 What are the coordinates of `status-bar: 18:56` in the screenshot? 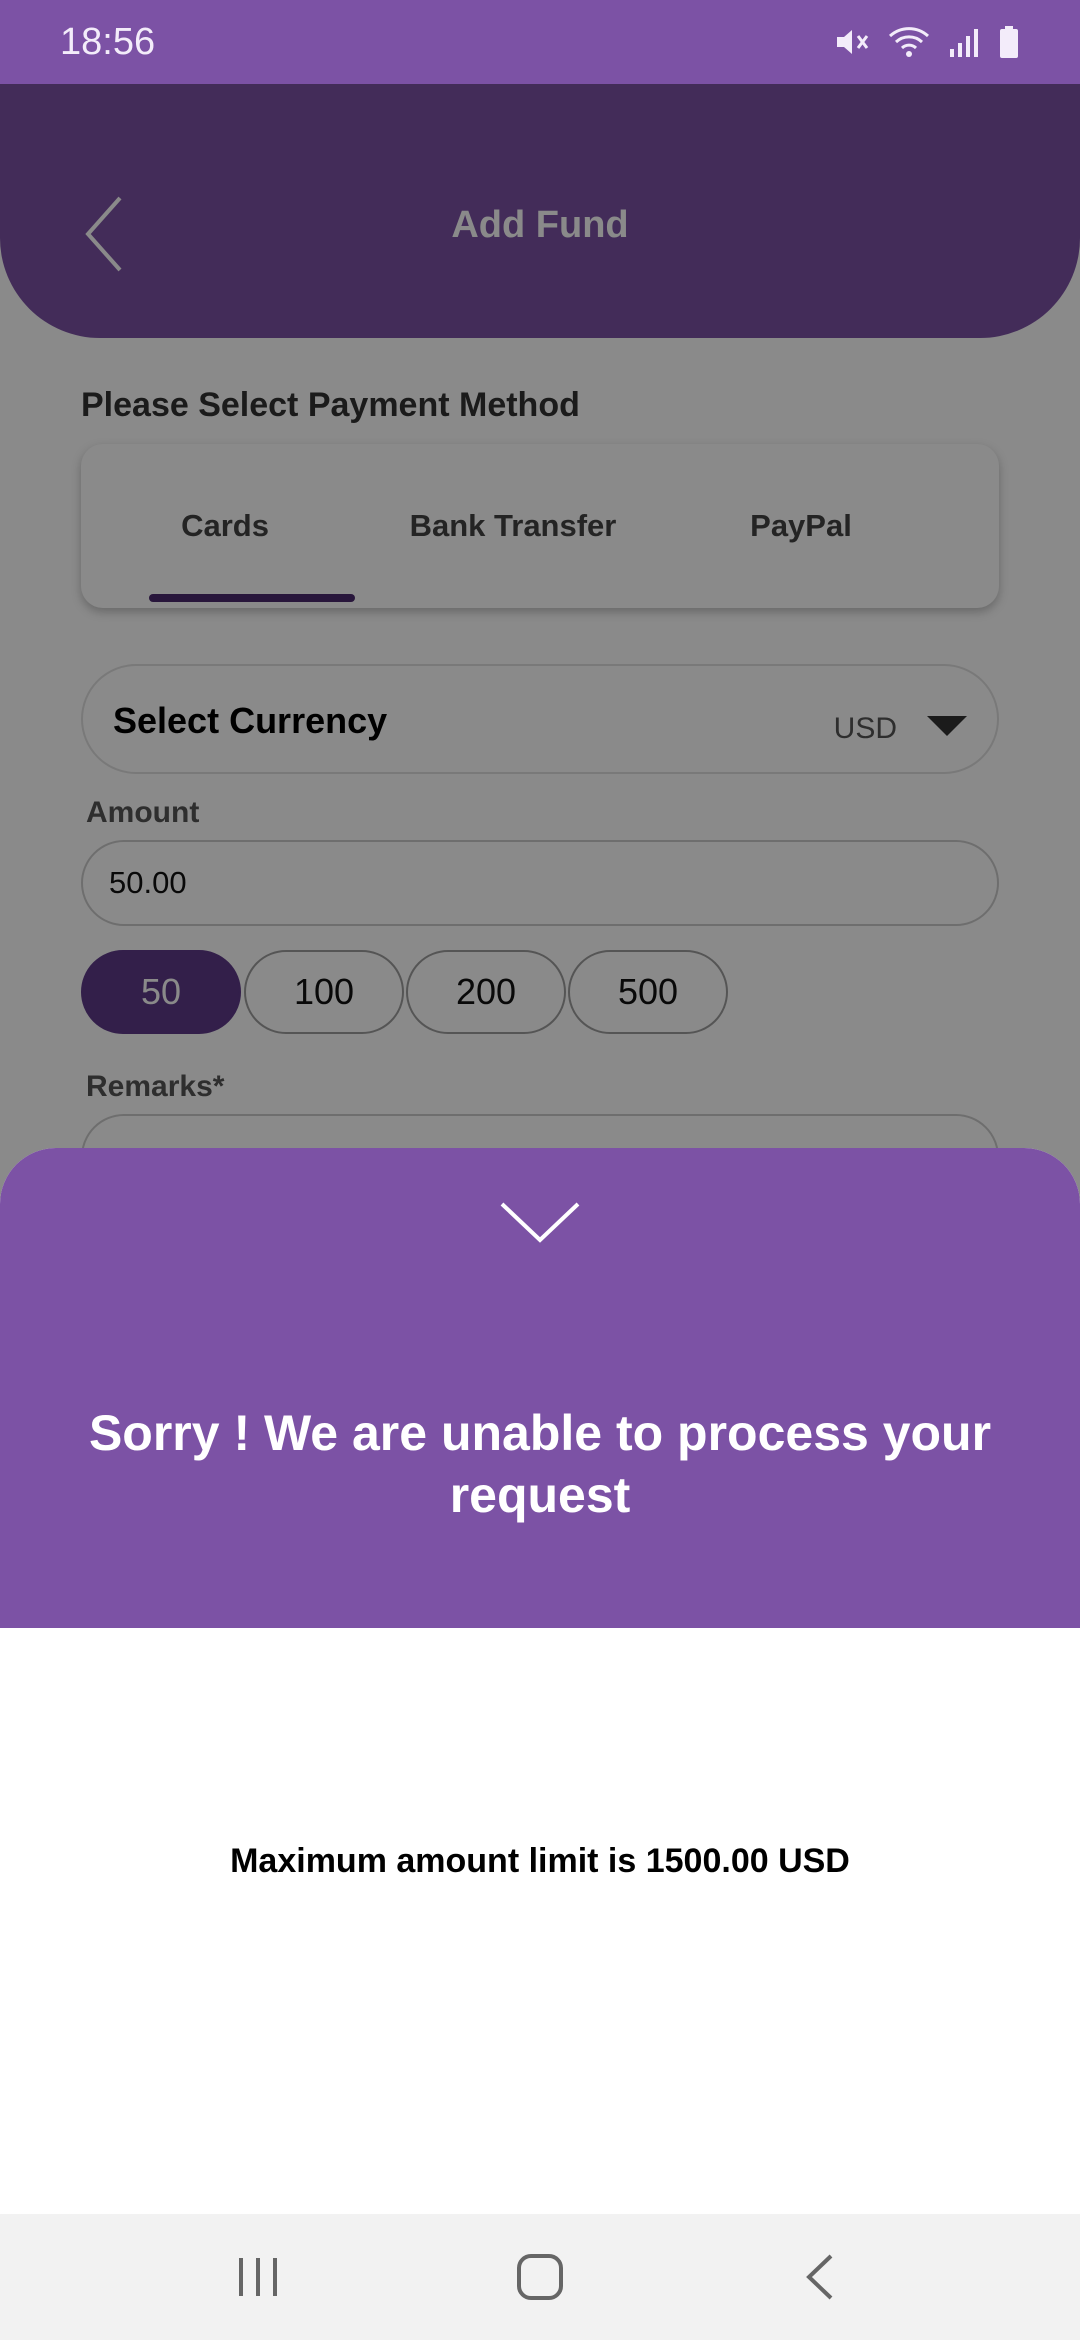 It's located at (540, 42).